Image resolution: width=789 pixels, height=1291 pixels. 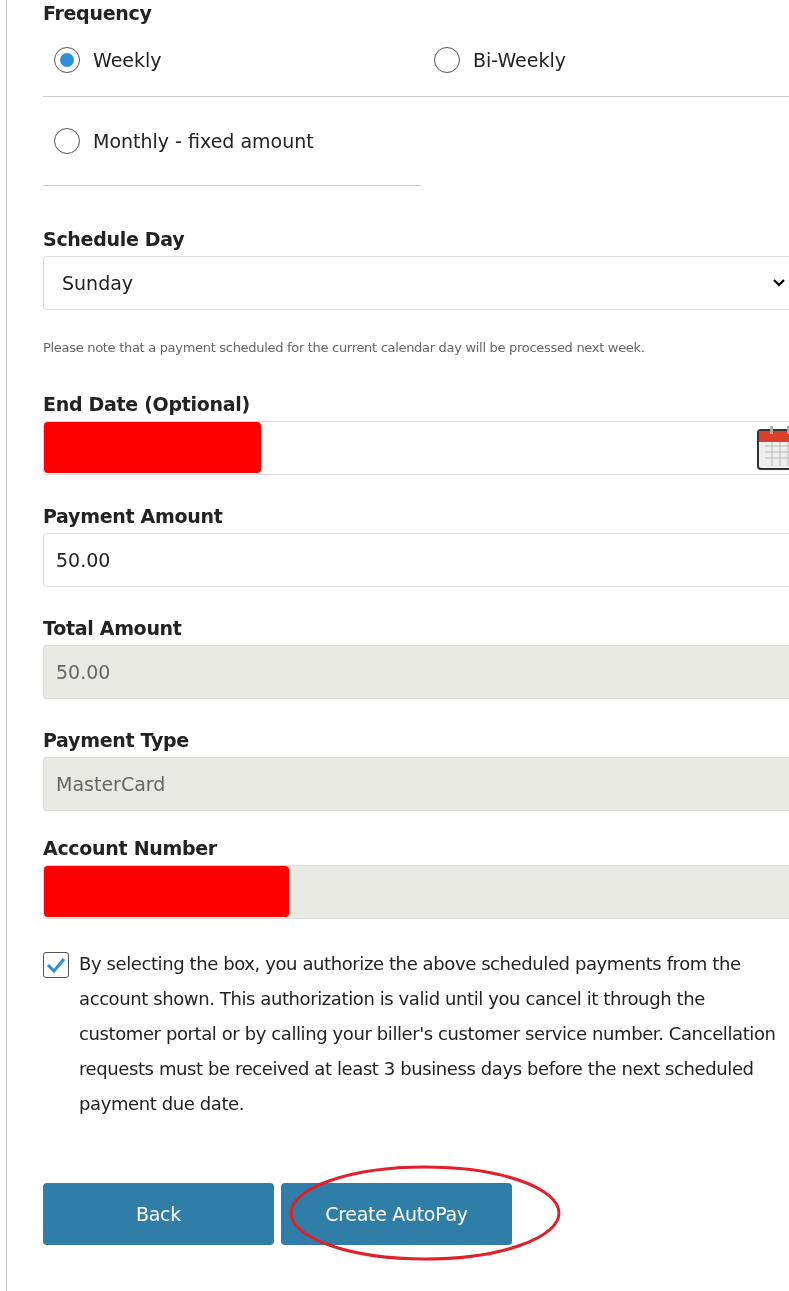 What do you see at coordinates (606, 60) in the screenshot?
I see `radio-option: Bi-Weekly` at bounding box center [606, 60].